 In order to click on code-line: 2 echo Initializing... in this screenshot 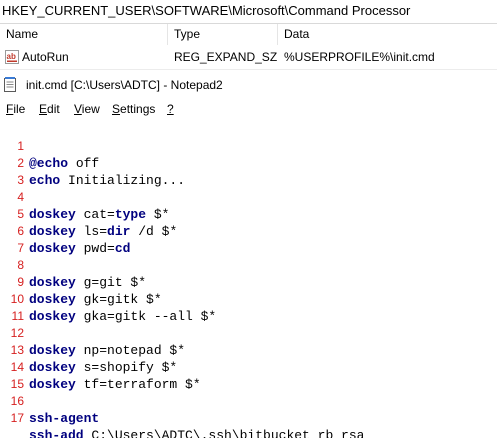, I will do `click(248, 163)`.